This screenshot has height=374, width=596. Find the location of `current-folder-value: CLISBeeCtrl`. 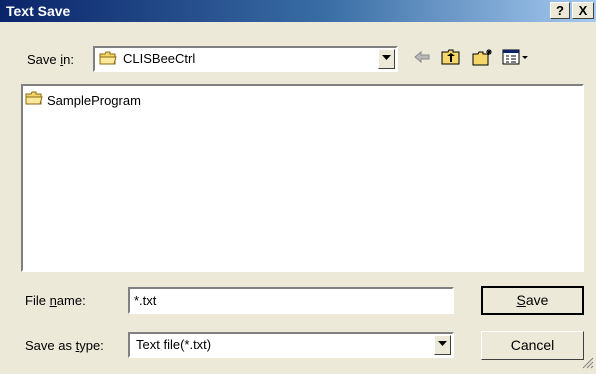

current-folder-value: CLISBeeCtrl is located at coordinates (159, 58).